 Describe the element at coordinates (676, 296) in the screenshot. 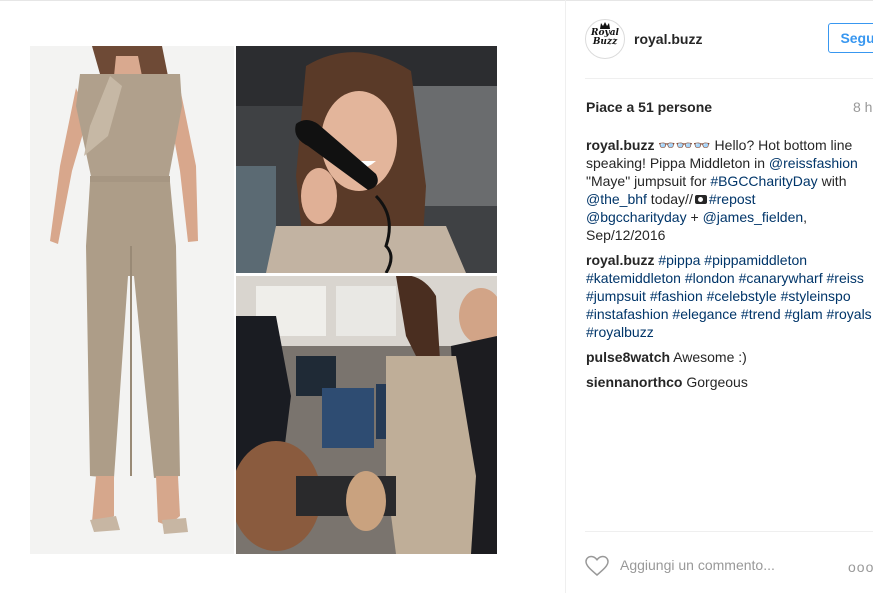

I see `hashtag-link: #fashion` at that location.